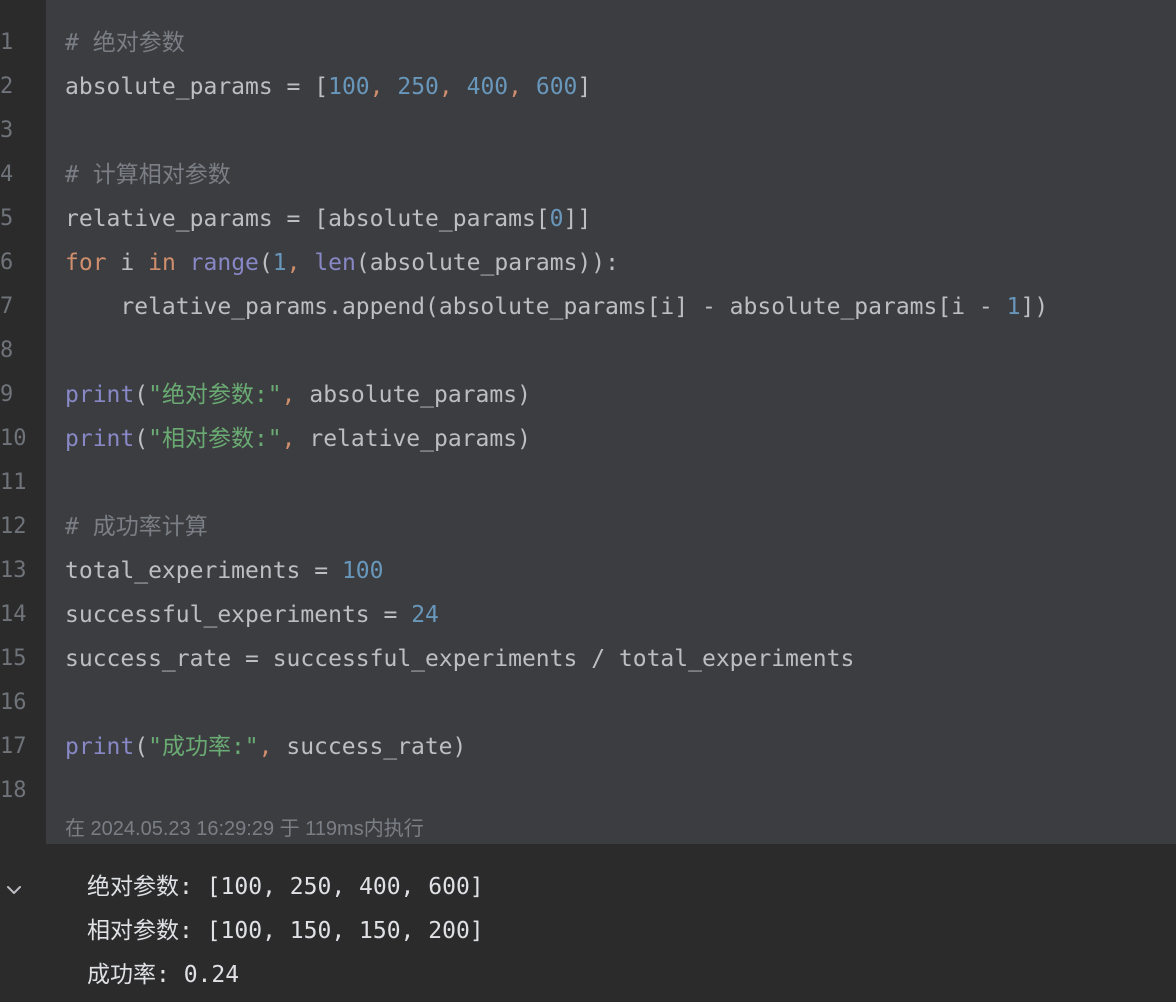  Describe the element at coordinates (307, 219) in the screenshot. I see `code-token: relative_params = [absolute_params[` at that location.